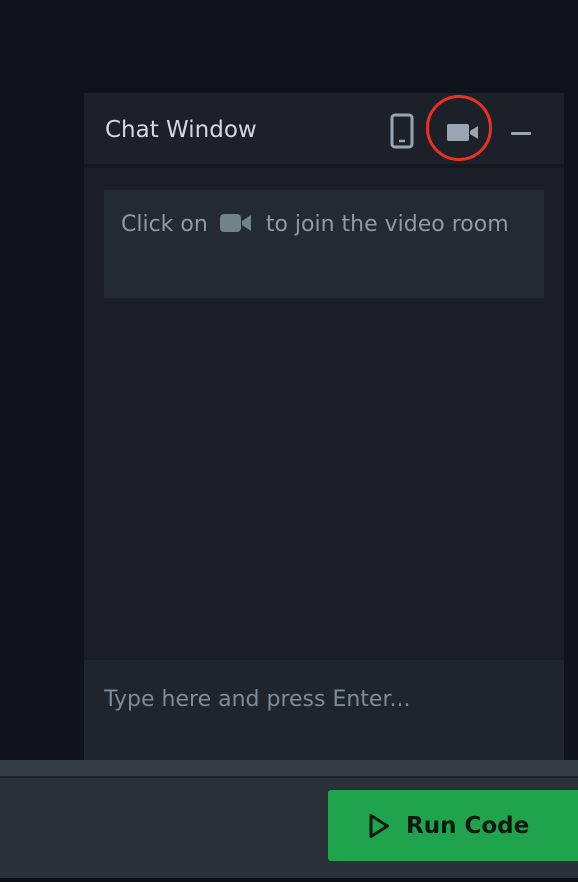 The image size is (578, 882). Describe the element at coordinates (235, 223) in the screenshot. I see `video-camera-icon` at that location.